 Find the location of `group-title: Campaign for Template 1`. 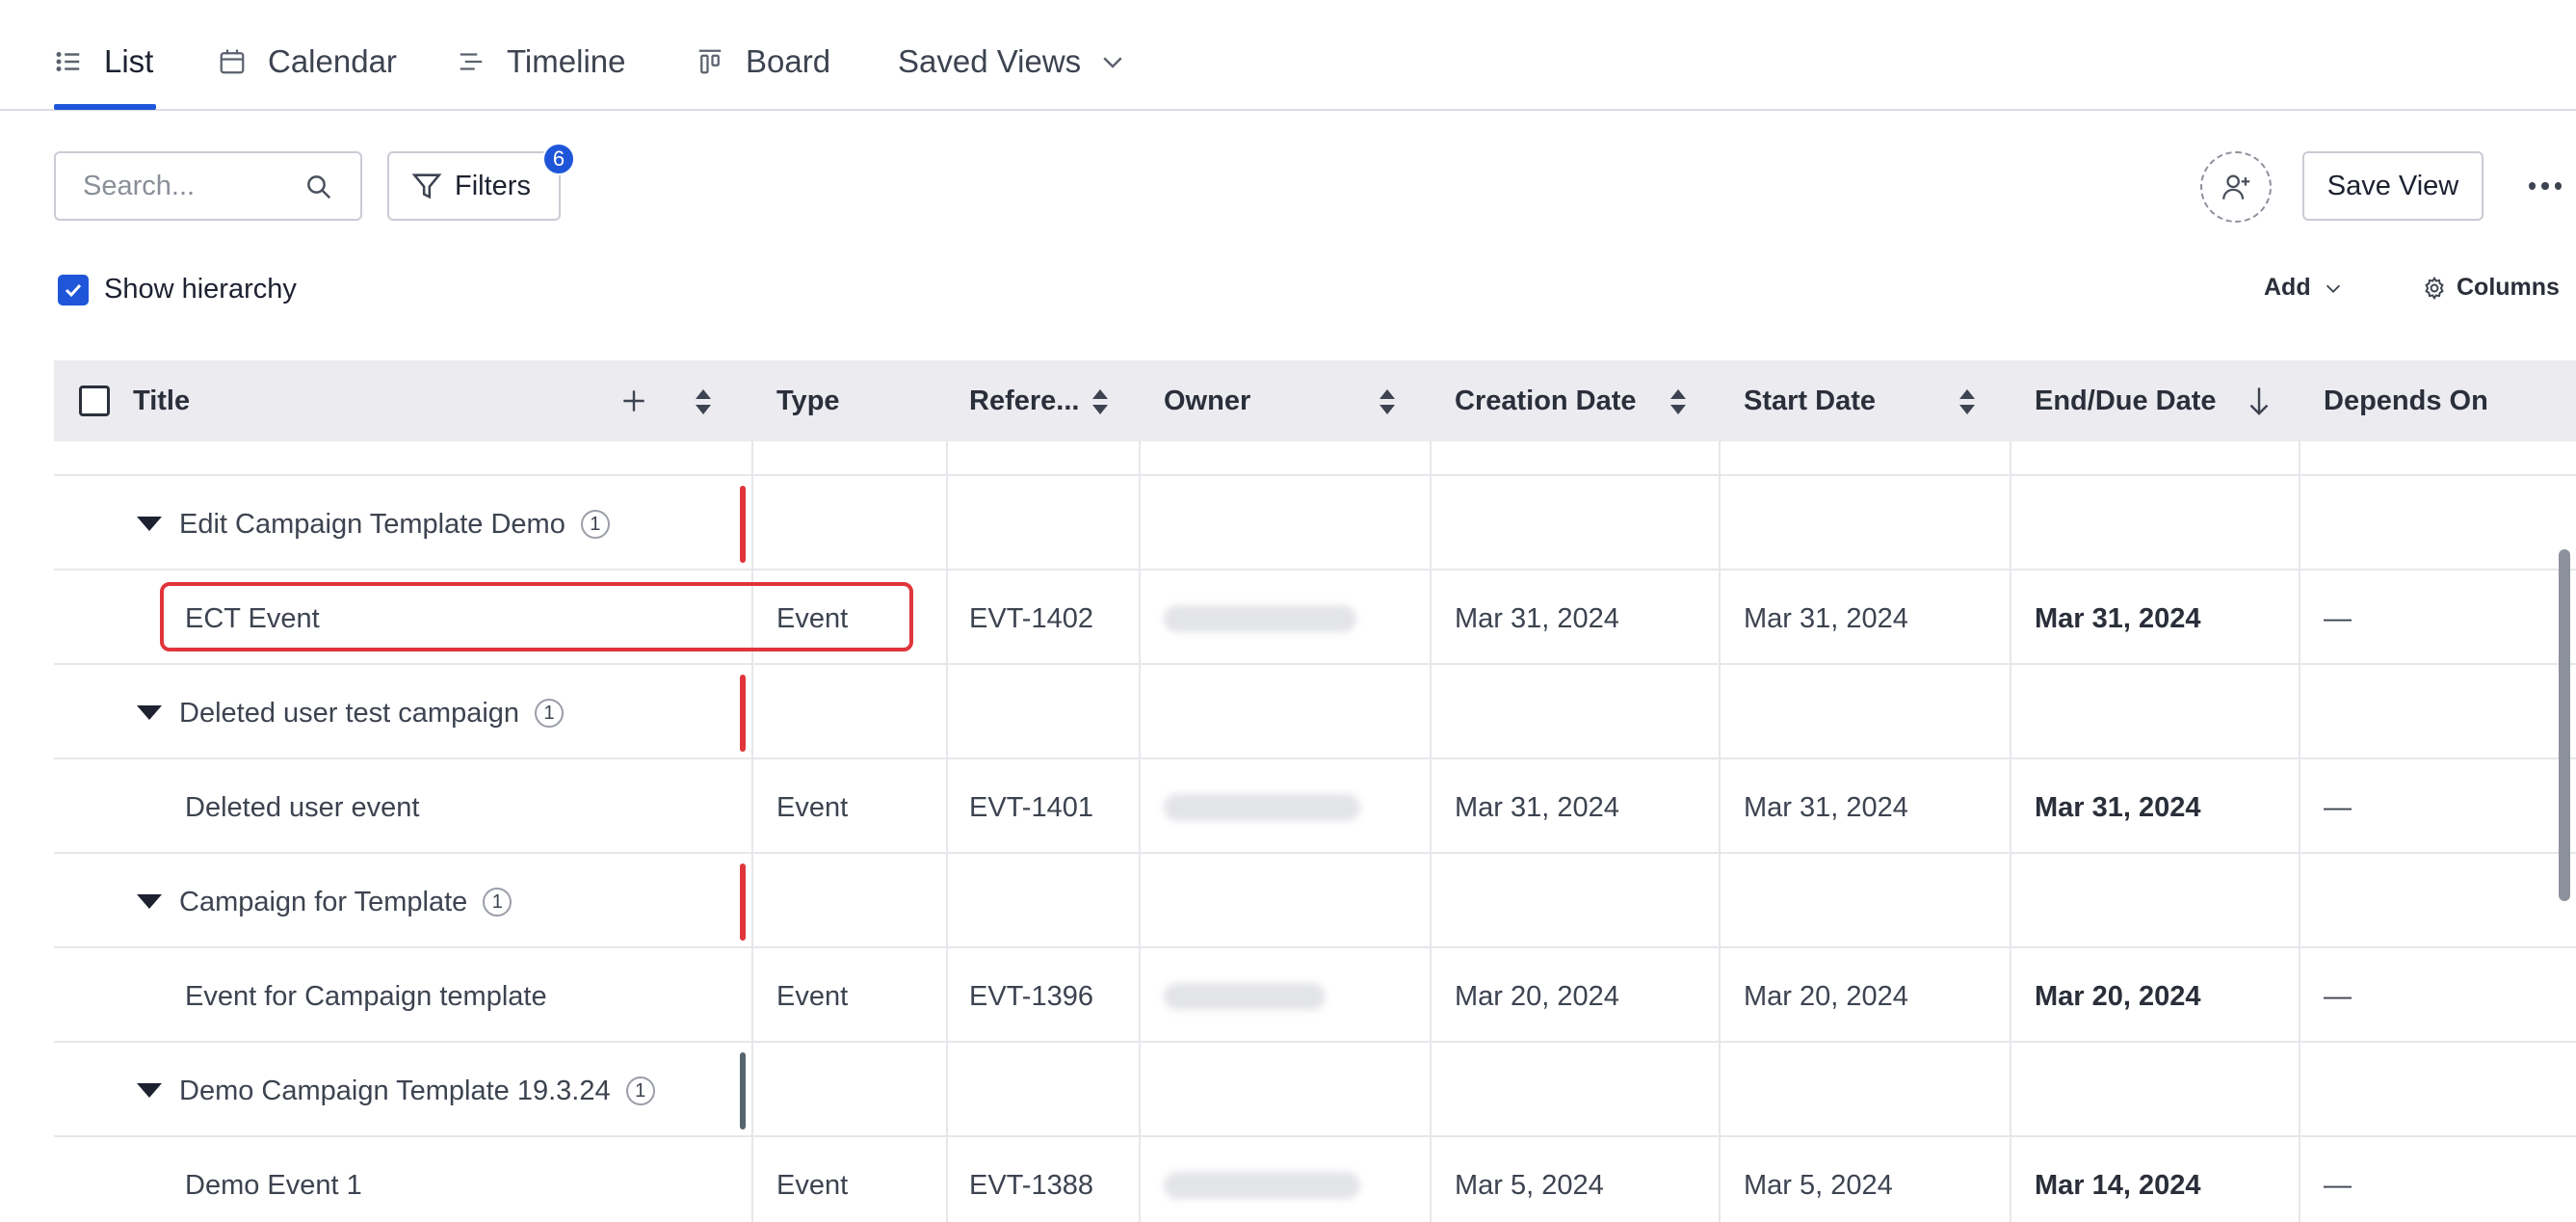

group-title: Campaign for Template 1 is located at coordinates (346, 902).